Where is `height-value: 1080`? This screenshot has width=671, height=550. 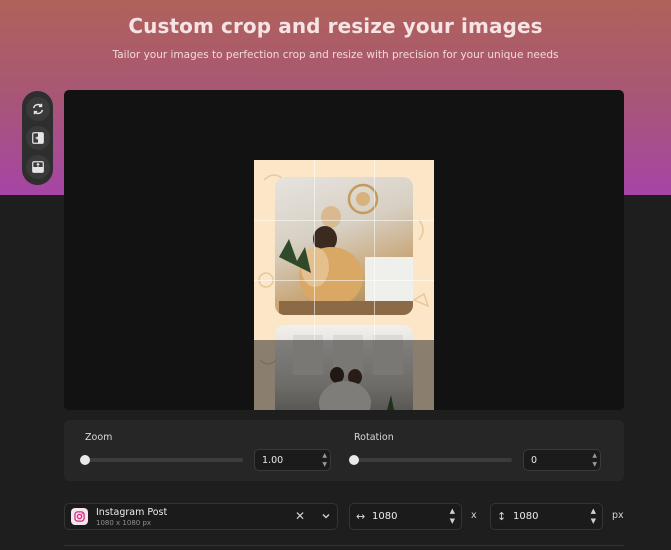
height-value: 1080 is located at coordinates (526, 516).